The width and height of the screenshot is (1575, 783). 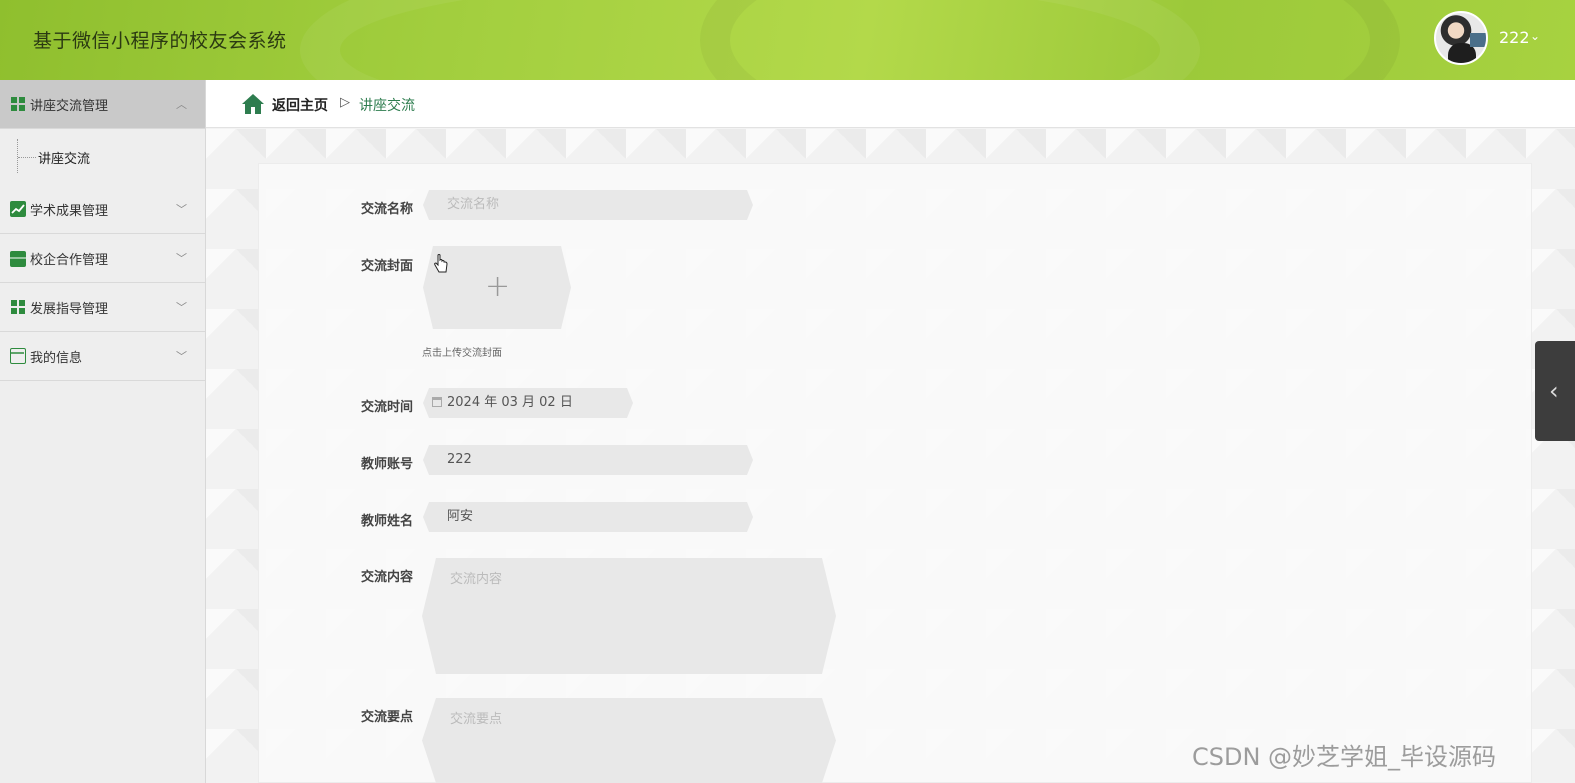 I want to click on calendar-icon, so click(x=437, y=402).